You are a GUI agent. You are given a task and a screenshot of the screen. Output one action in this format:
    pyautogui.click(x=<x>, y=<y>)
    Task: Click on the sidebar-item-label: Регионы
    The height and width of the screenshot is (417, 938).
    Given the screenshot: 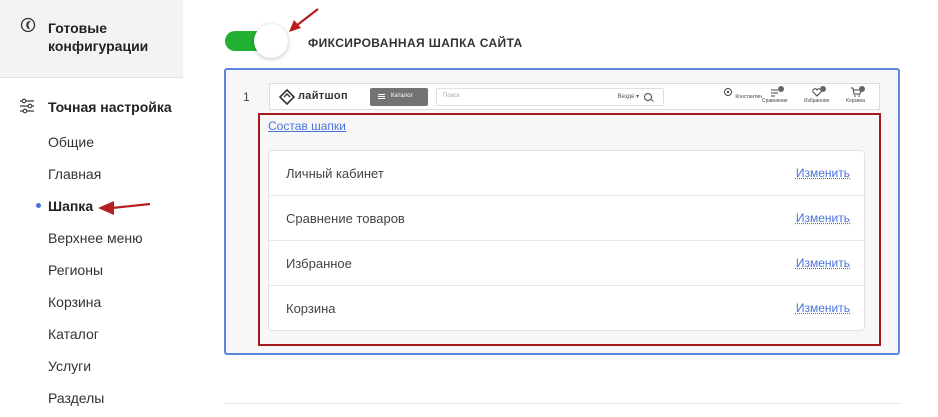 What is the action you would take?
    pyautogui.click(x=76, y=270)
    